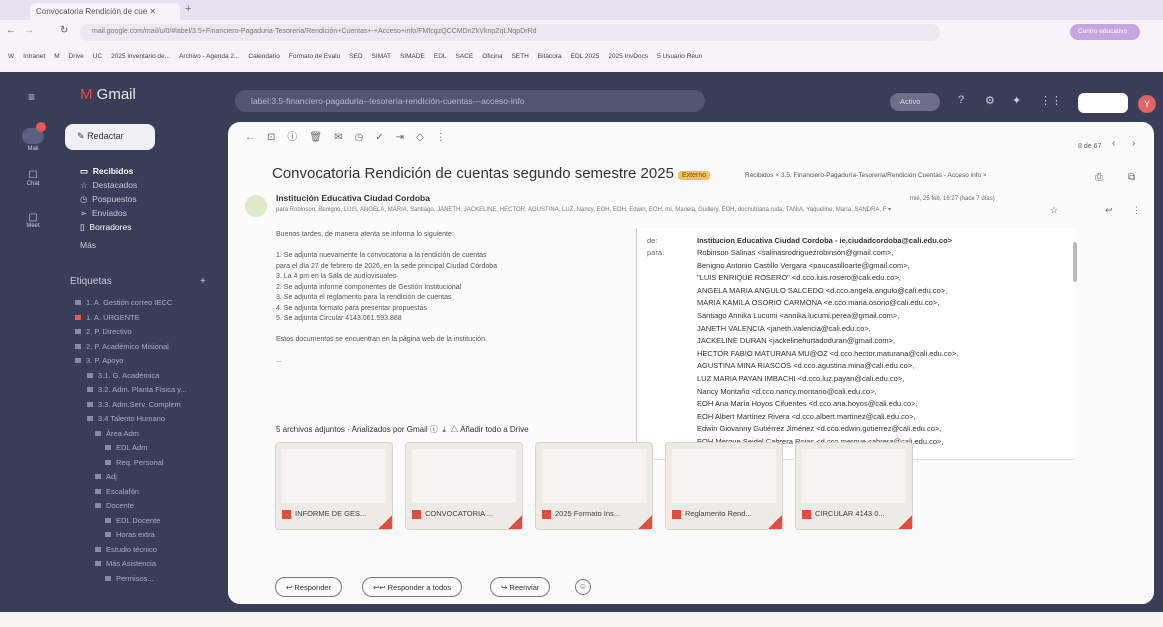 The image size is (1163, 627). What do you see at coordinates (1113, 143) in the screenshot?
I see `prev-icon: ‹` at bounding box center [1113, 143].